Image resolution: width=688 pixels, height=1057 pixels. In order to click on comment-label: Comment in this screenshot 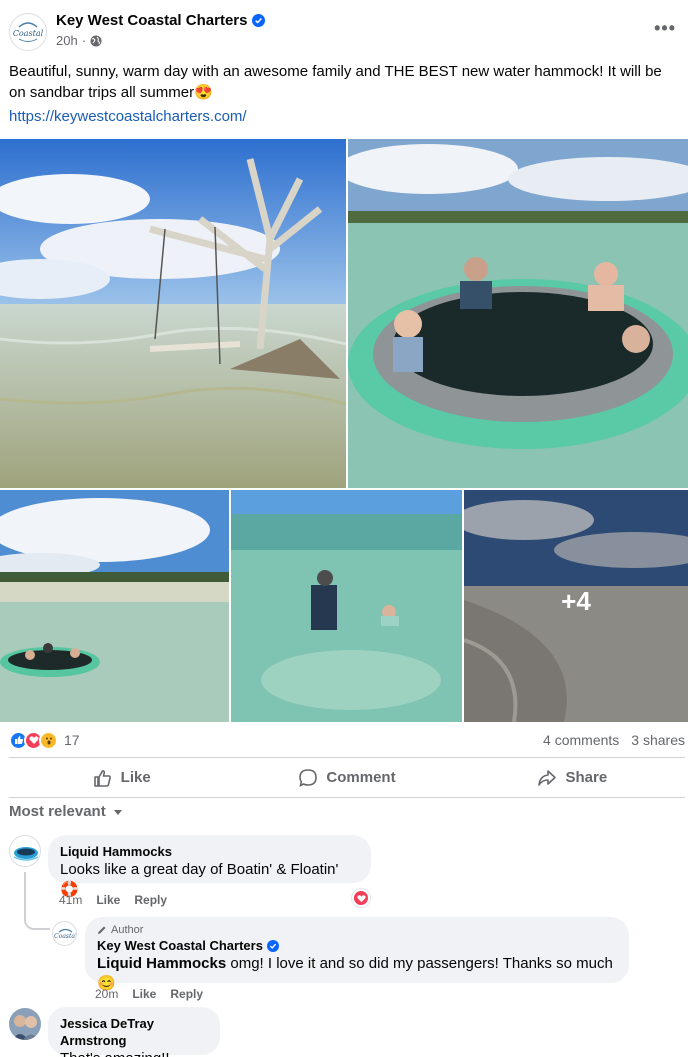, I will do `click(361, 777)`.